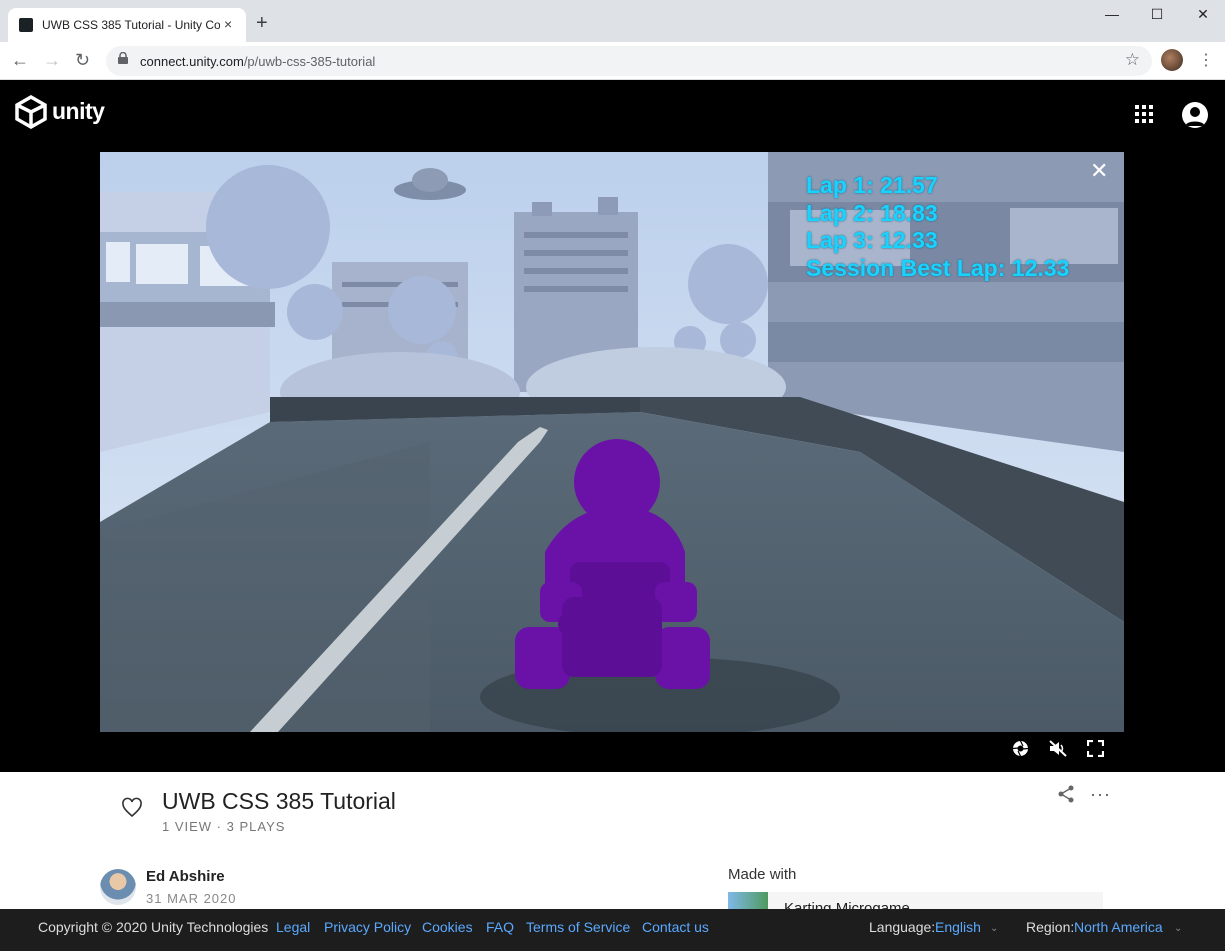 This screenshot has height=951, width=1225. I want to click on unity-logo: unity, so click(64, 112).